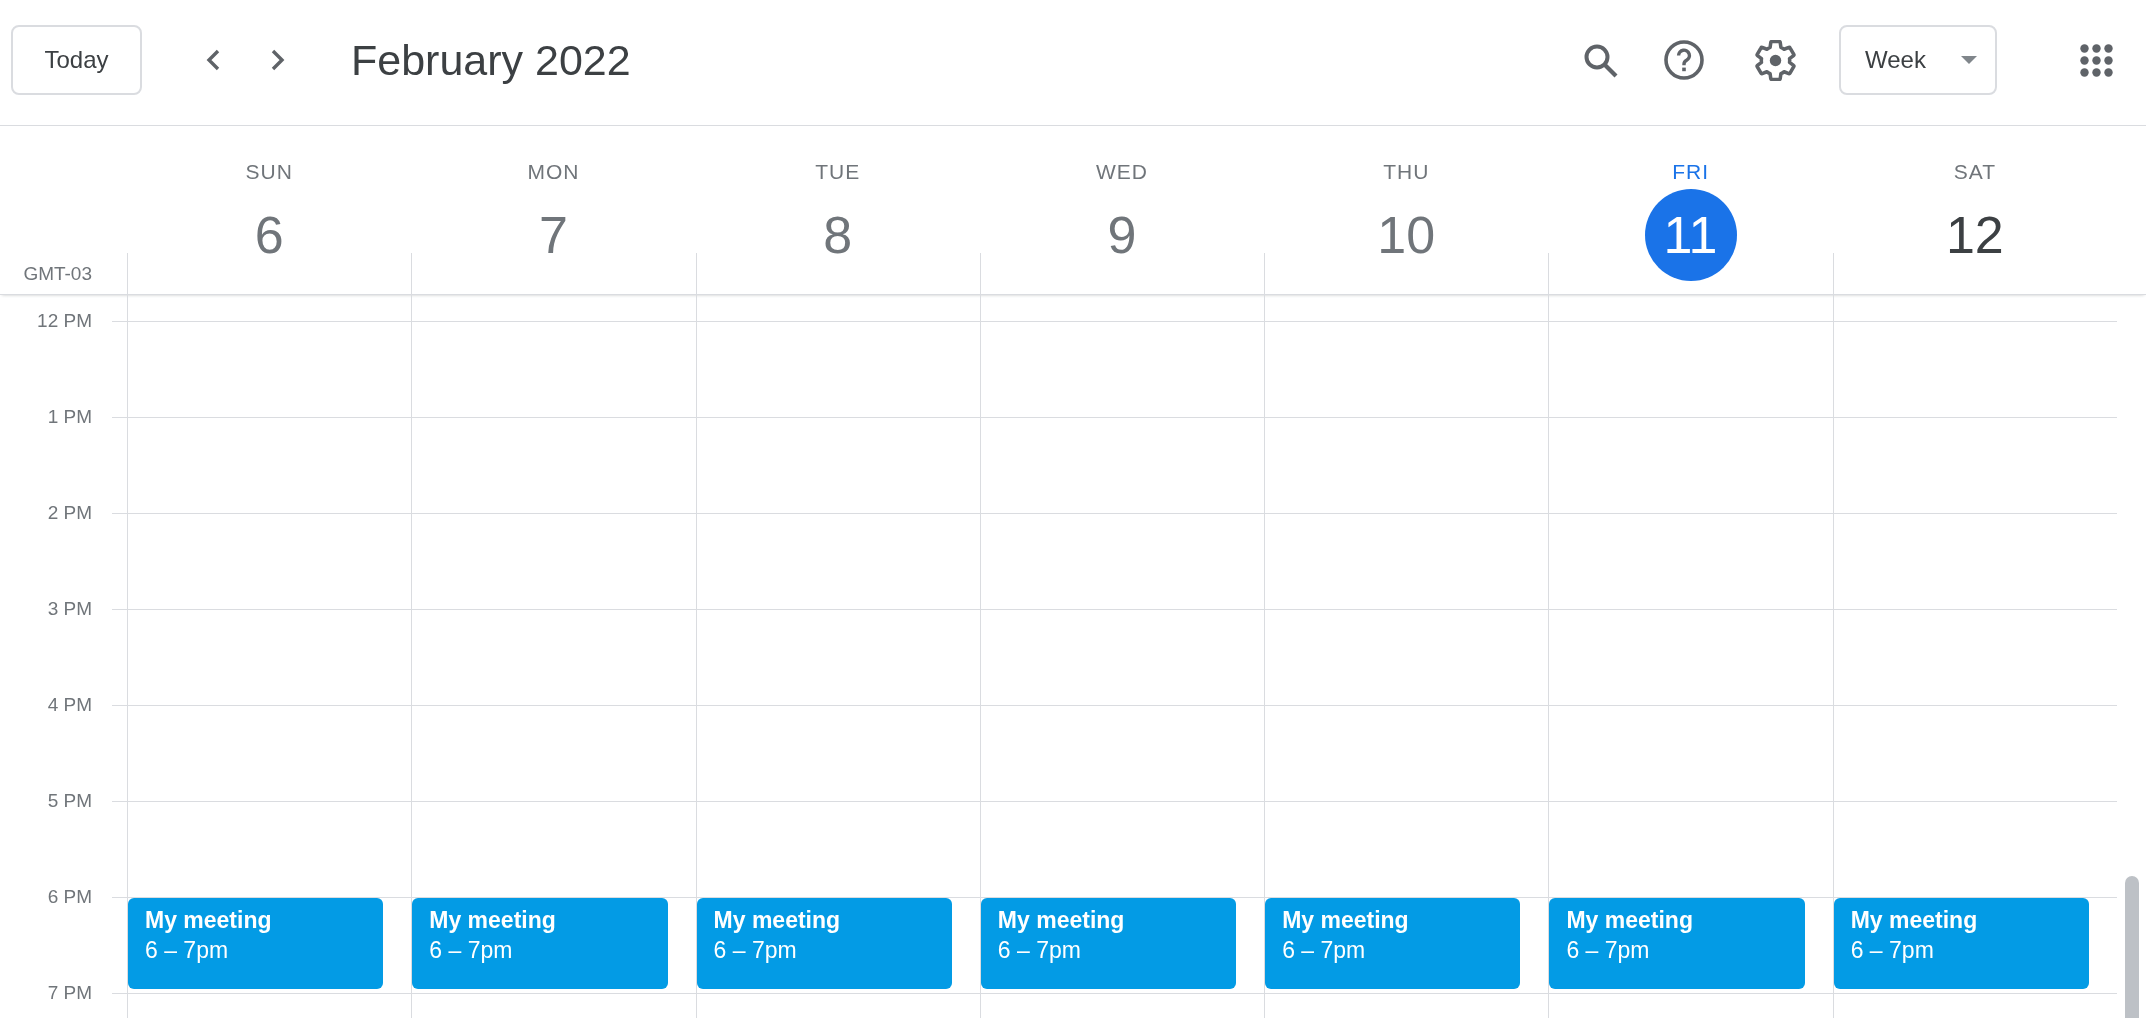  What do you see at coordinates (491, 60) in the screenshot?
I see `month-title: February 2022` at bounding box center [491, 60].